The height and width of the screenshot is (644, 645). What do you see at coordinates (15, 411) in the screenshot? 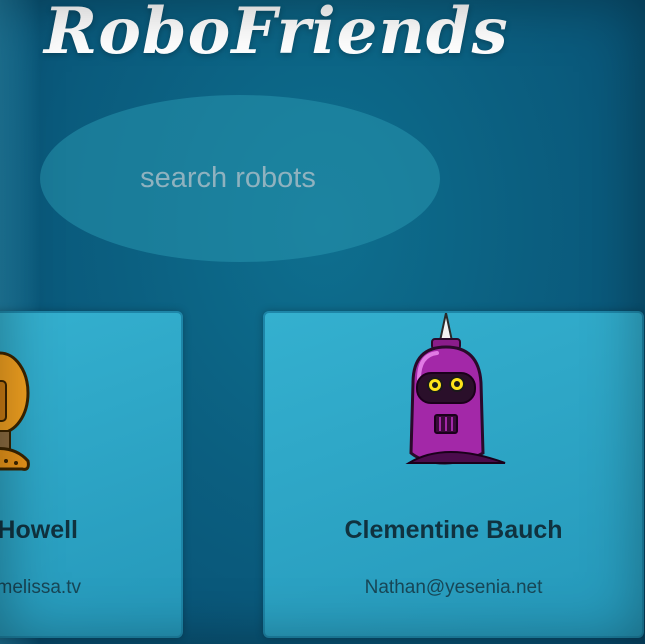
I see `orange-robot-icon` at bounding box center [15, 411].